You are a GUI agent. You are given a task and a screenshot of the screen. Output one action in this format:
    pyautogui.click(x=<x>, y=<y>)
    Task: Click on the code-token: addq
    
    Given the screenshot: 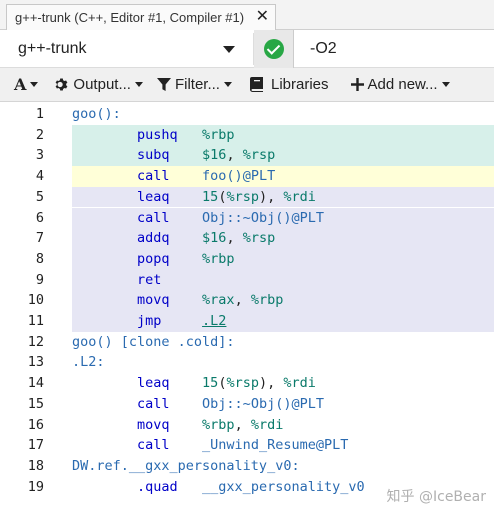 What is the action you would take?
    pyautogui.click(x=137, y=238)
    